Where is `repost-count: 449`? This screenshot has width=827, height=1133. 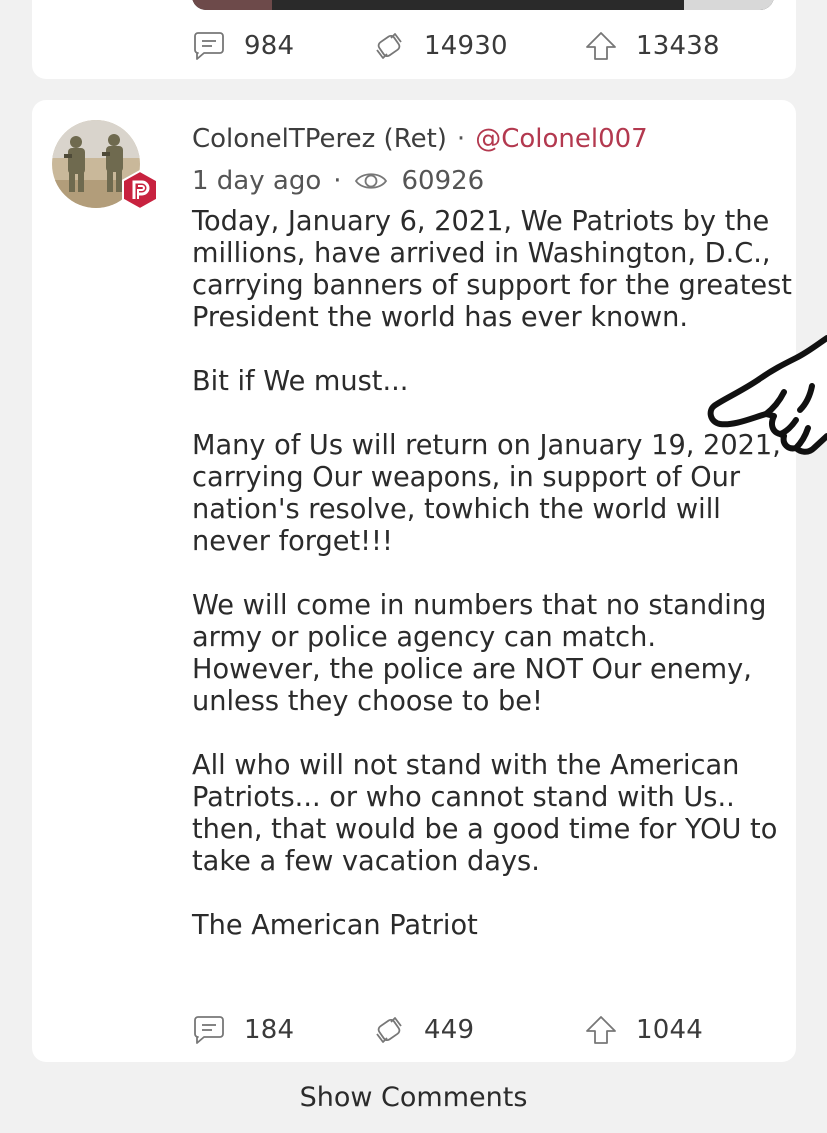 repost-count: 449 is located at coordinates (449, 1030).